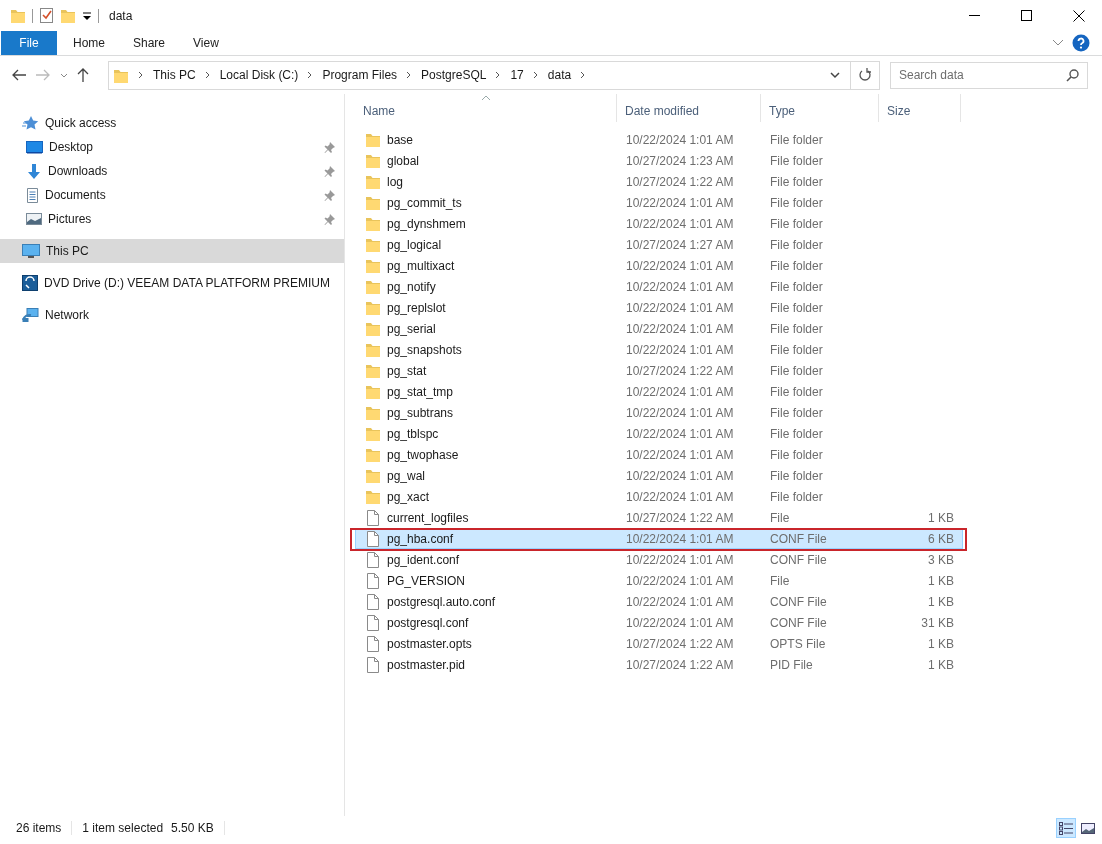  I want to click on dropdown-icon, so click(87, 15).